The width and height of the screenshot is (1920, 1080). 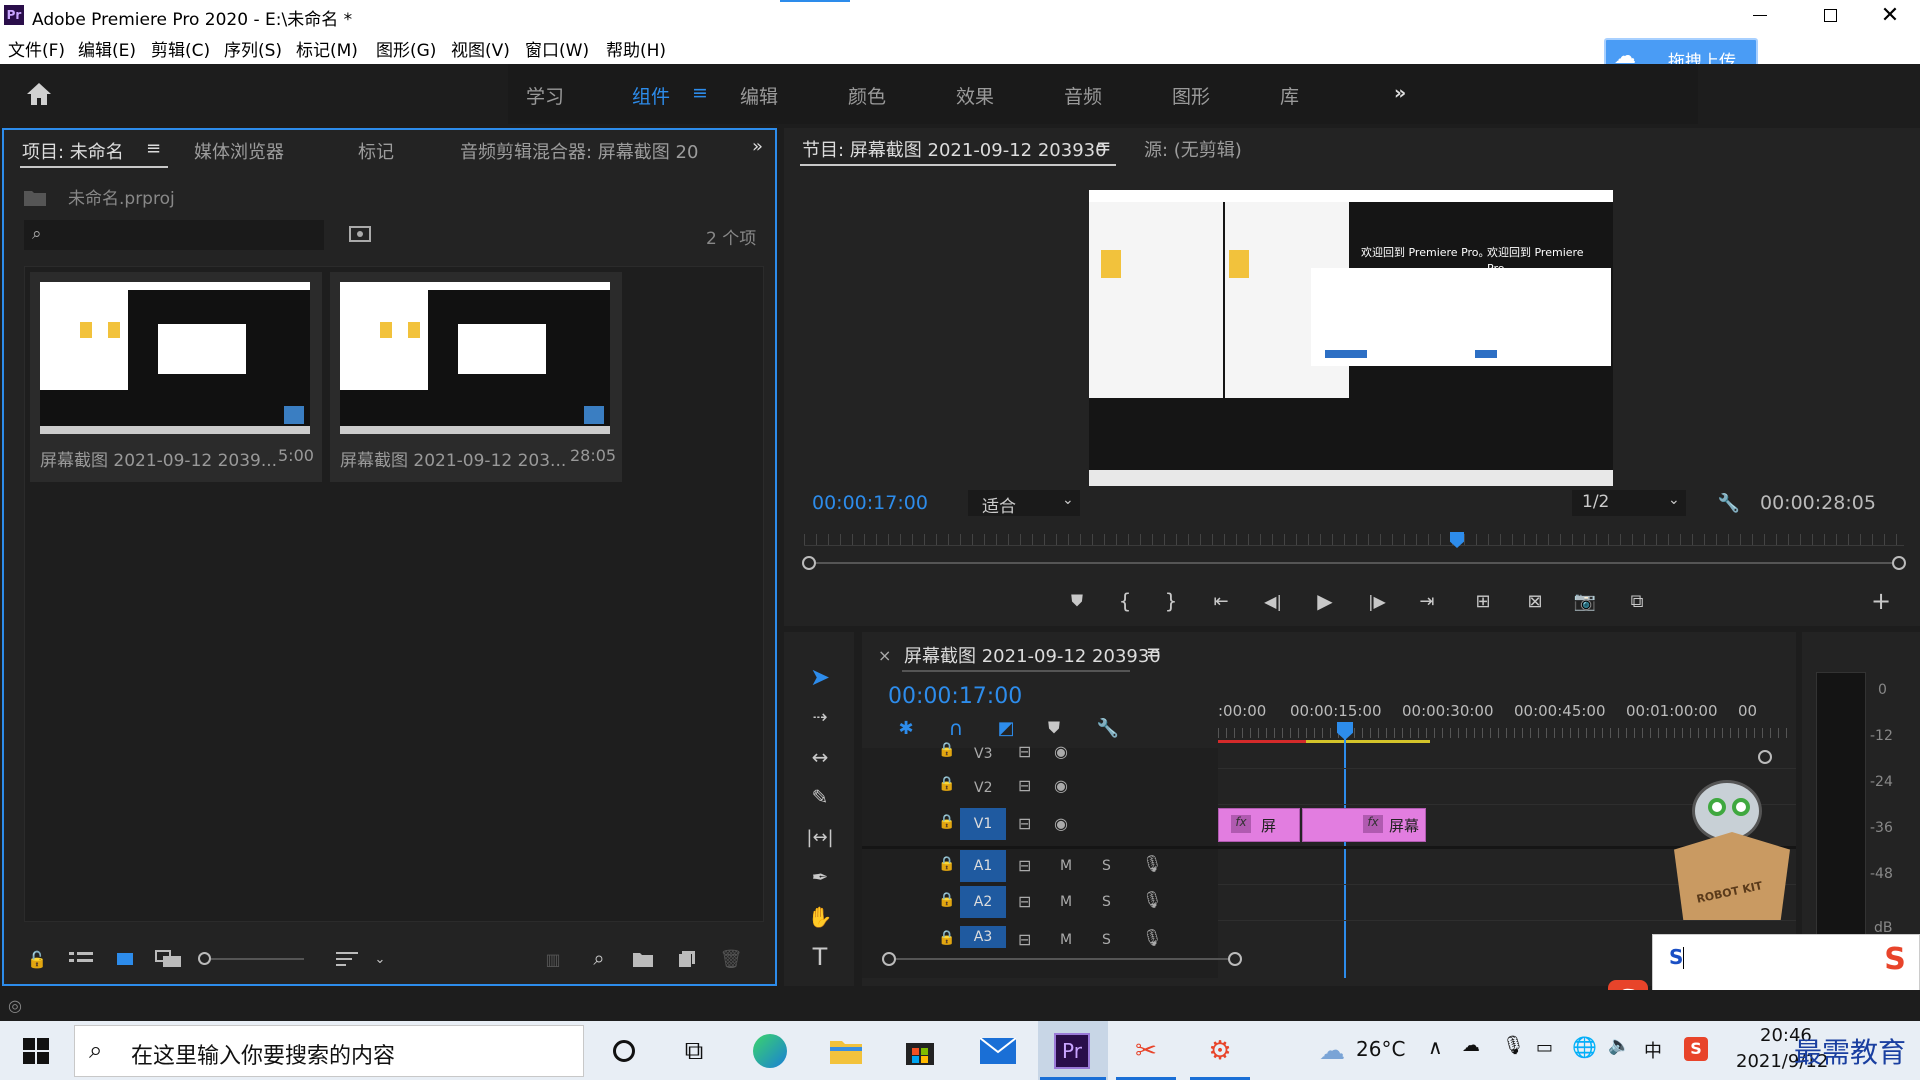 What do you see at coordinates (731, 959) in the screenshot?
I see `trash-icon: 🗑` at bounding box center [731, 959].